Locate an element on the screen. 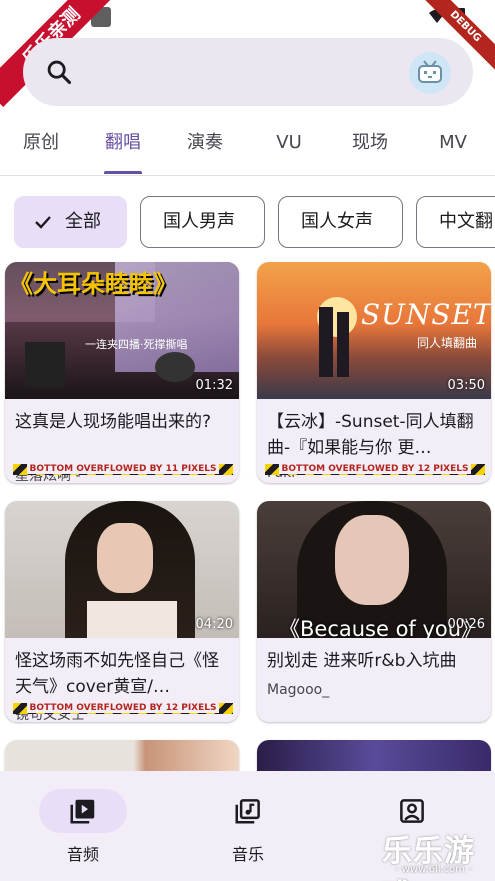  tab-cover: 翻唱 is located at coordinates (123, 145).